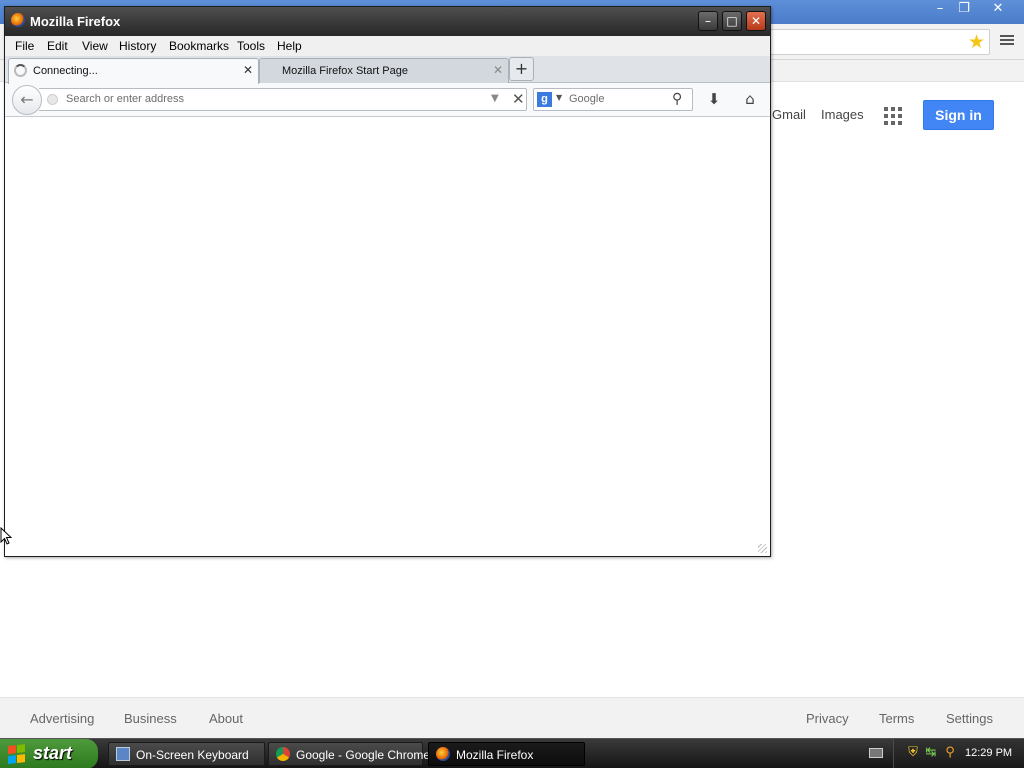 The image size is (1024, 768). What do you see at coordinates (283, 99) in the screenshot?
I see `address-bar: Search or enter address ▼ ✕` at bounding box center [283, 99].